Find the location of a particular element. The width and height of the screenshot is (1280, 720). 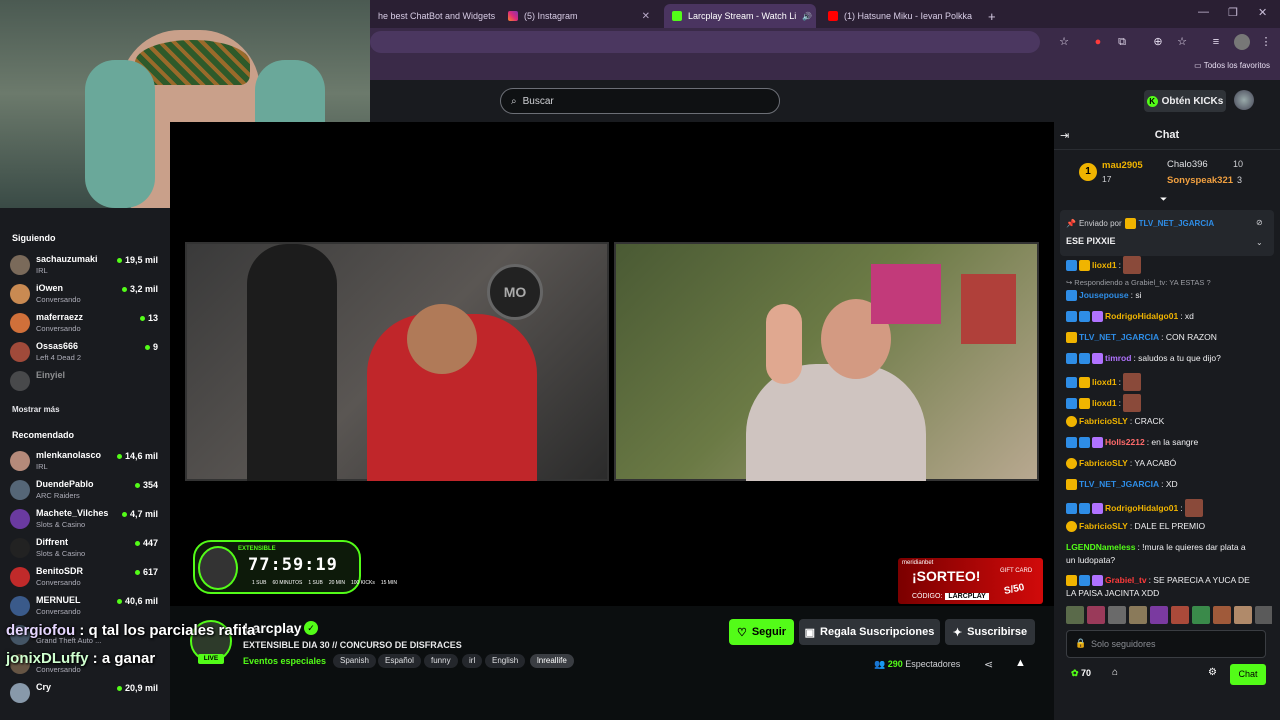

pinned-message is located at coordinates (1167, 233).